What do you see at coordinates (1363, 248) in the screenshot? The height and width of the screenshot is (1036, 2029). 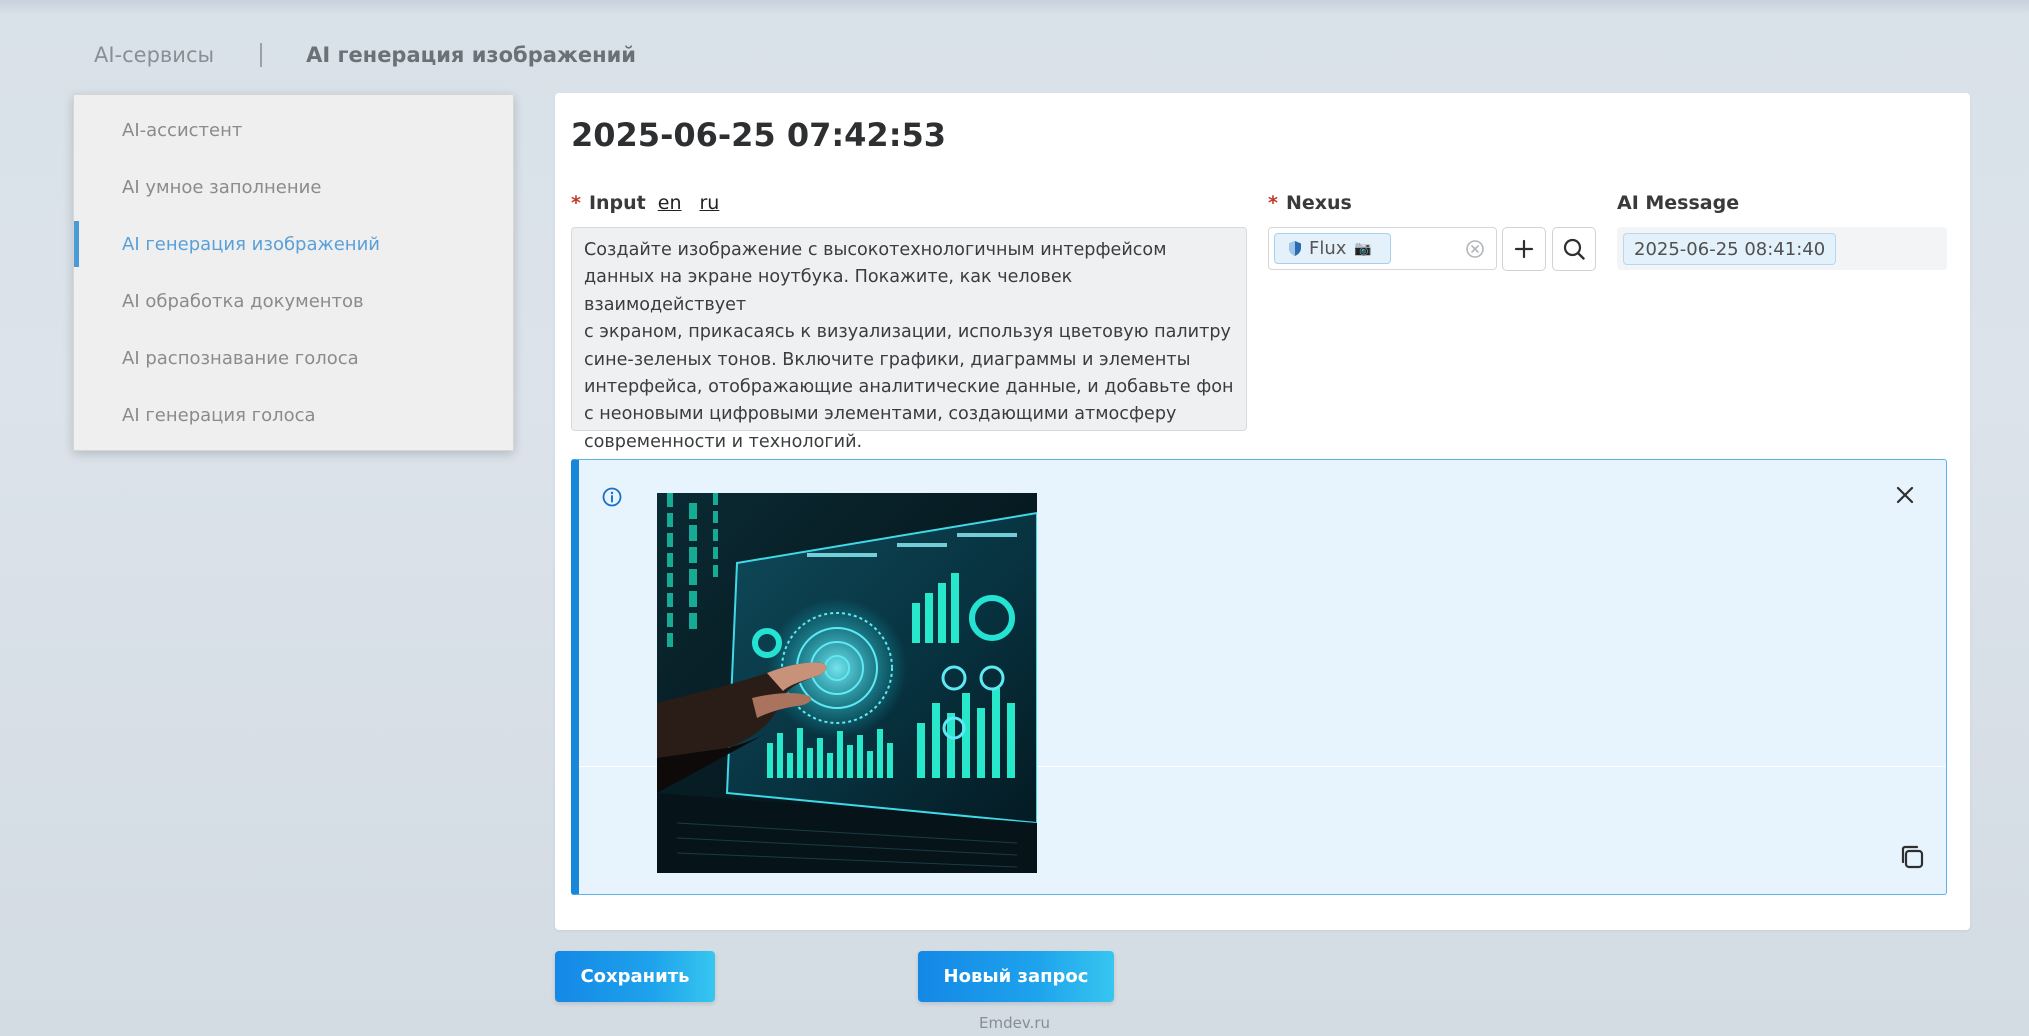 I see `camera-icon: 📷` at bounding box center [1363, 248].